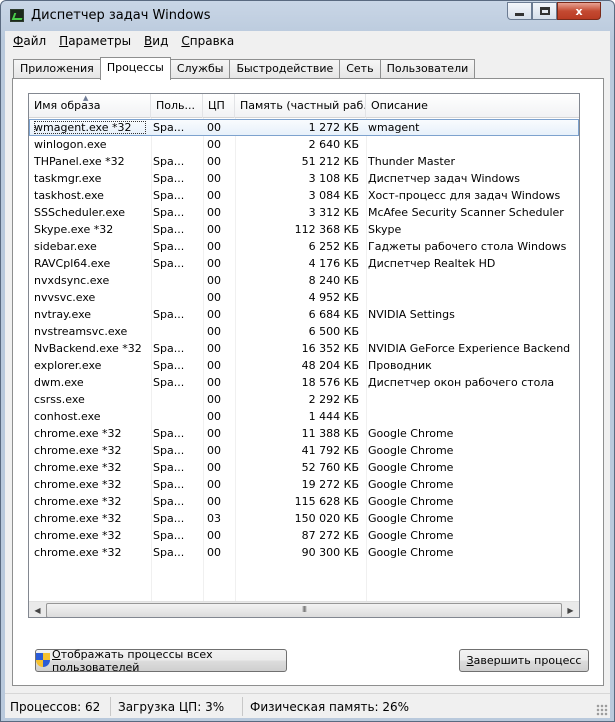 This screenshot has height=722, width=615. What do you see at coordinates (135, 68) in the screenshot?
I see `tab-processes: Процессы` at bounding box center [135, 68].